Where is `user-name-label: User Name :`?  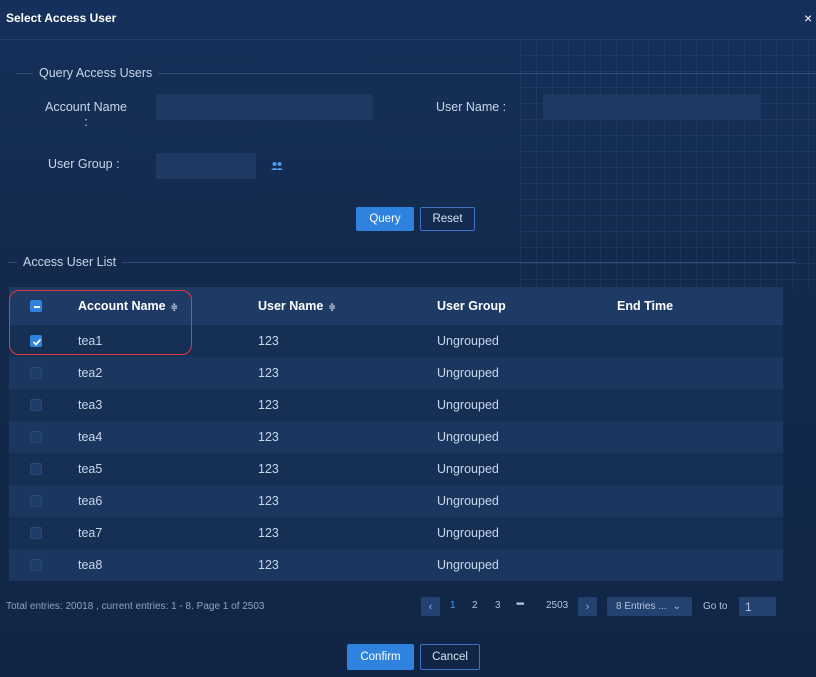
user-name-label: User Name : is located at coordinates (471, 107).